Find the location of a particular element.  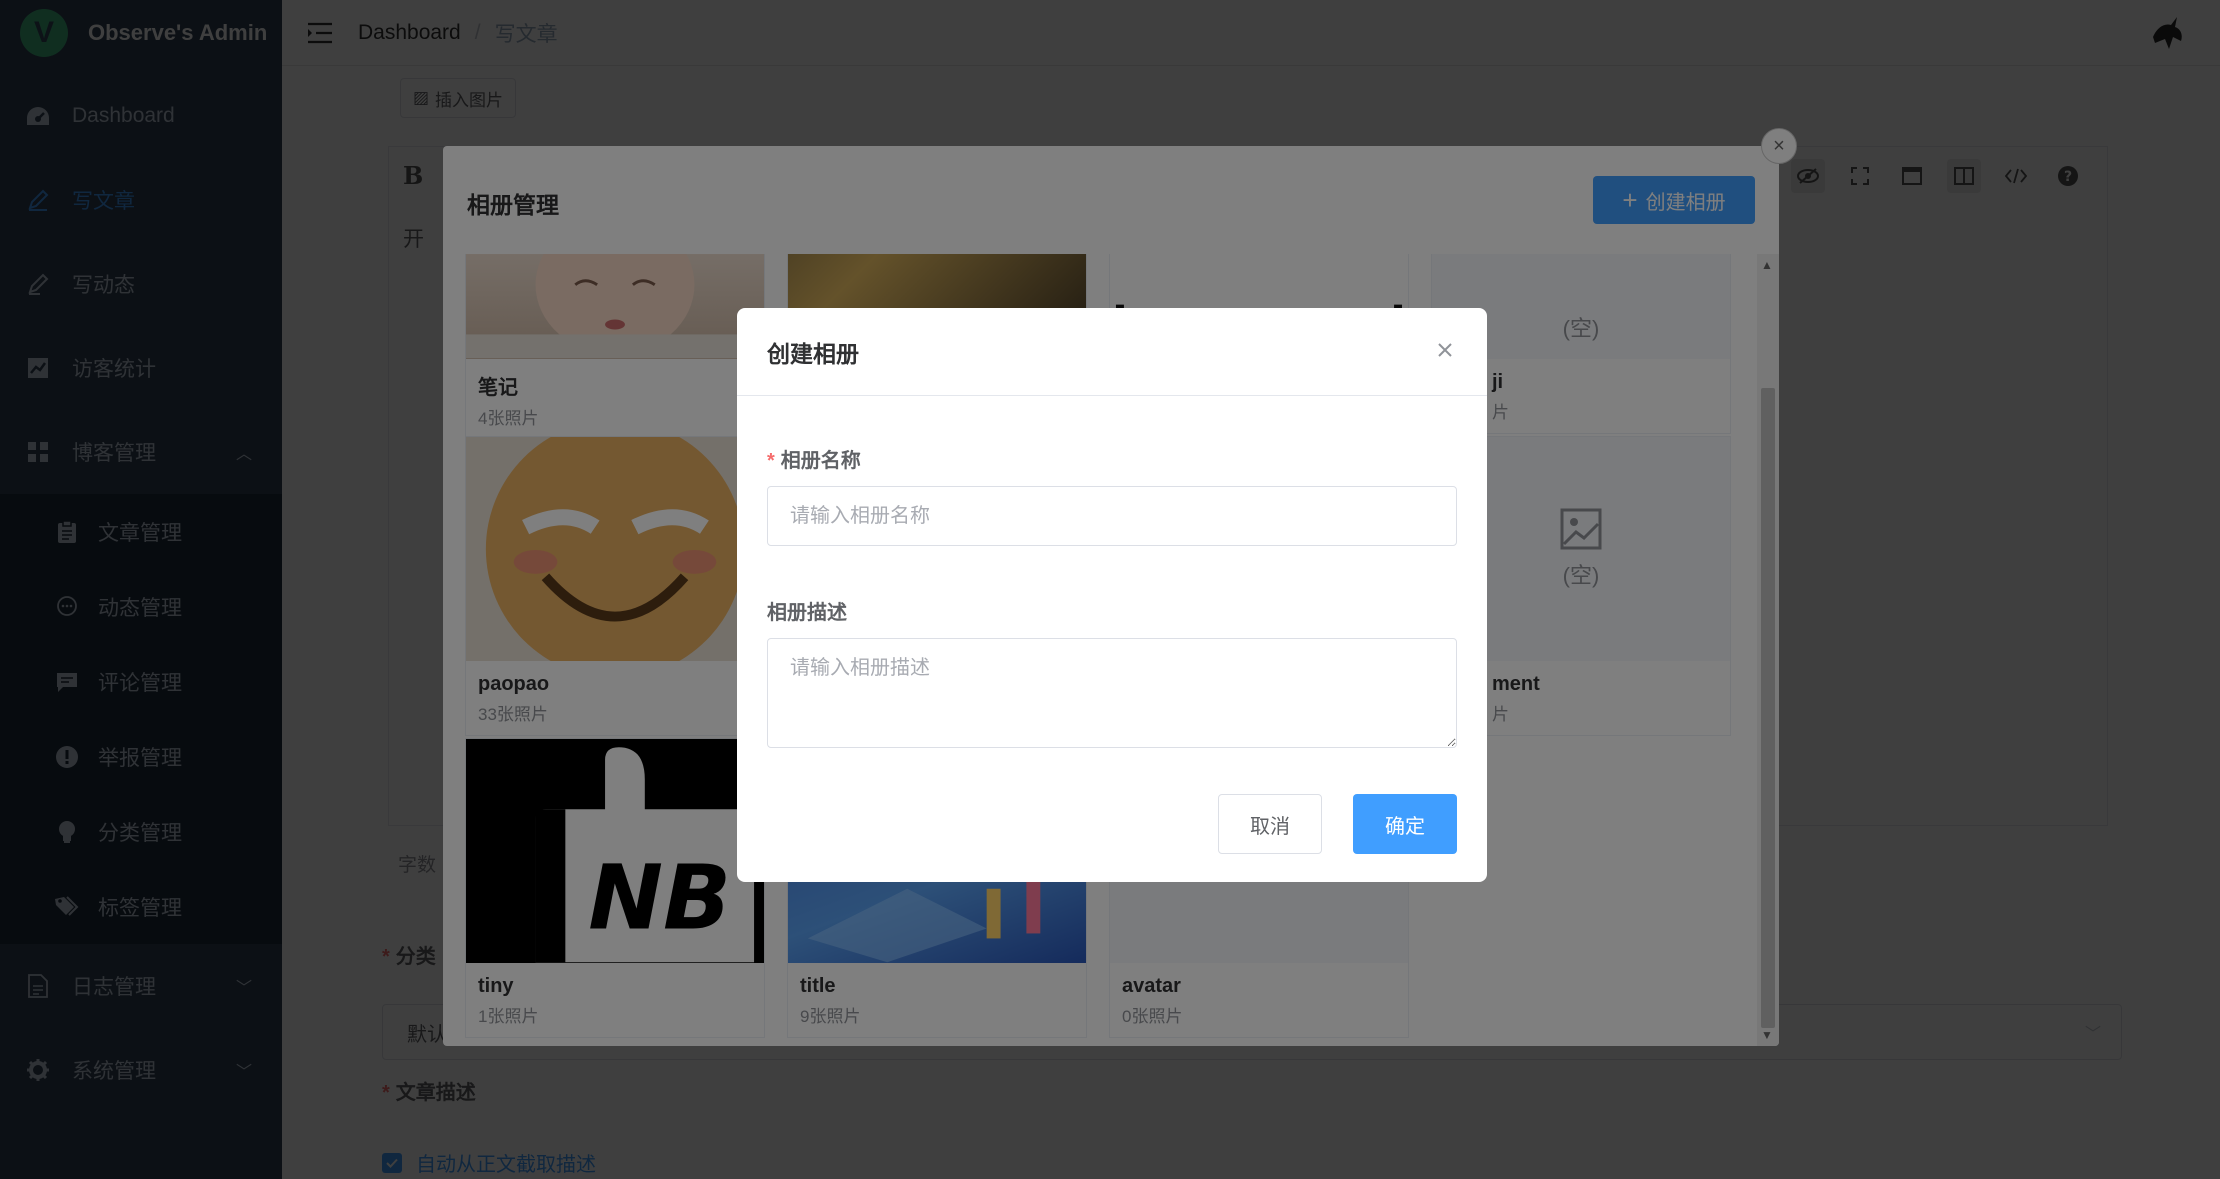

album-name-label: * 相册名称 is located at coordinates (814, 461).